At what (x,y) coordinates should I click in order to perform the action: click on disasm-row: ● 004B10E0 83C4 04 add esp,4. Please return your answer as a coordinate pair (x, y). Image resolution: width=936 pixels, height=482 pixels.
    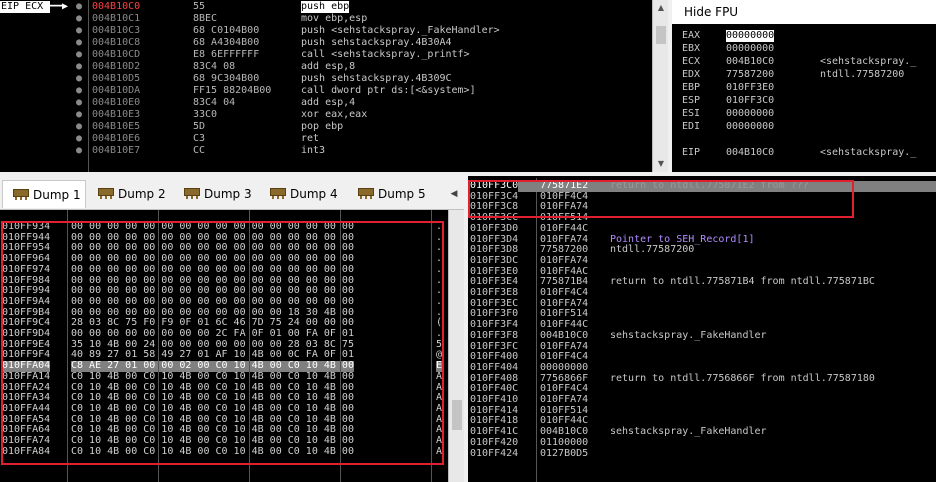
    Looking at the image, I should click on (326, 103).